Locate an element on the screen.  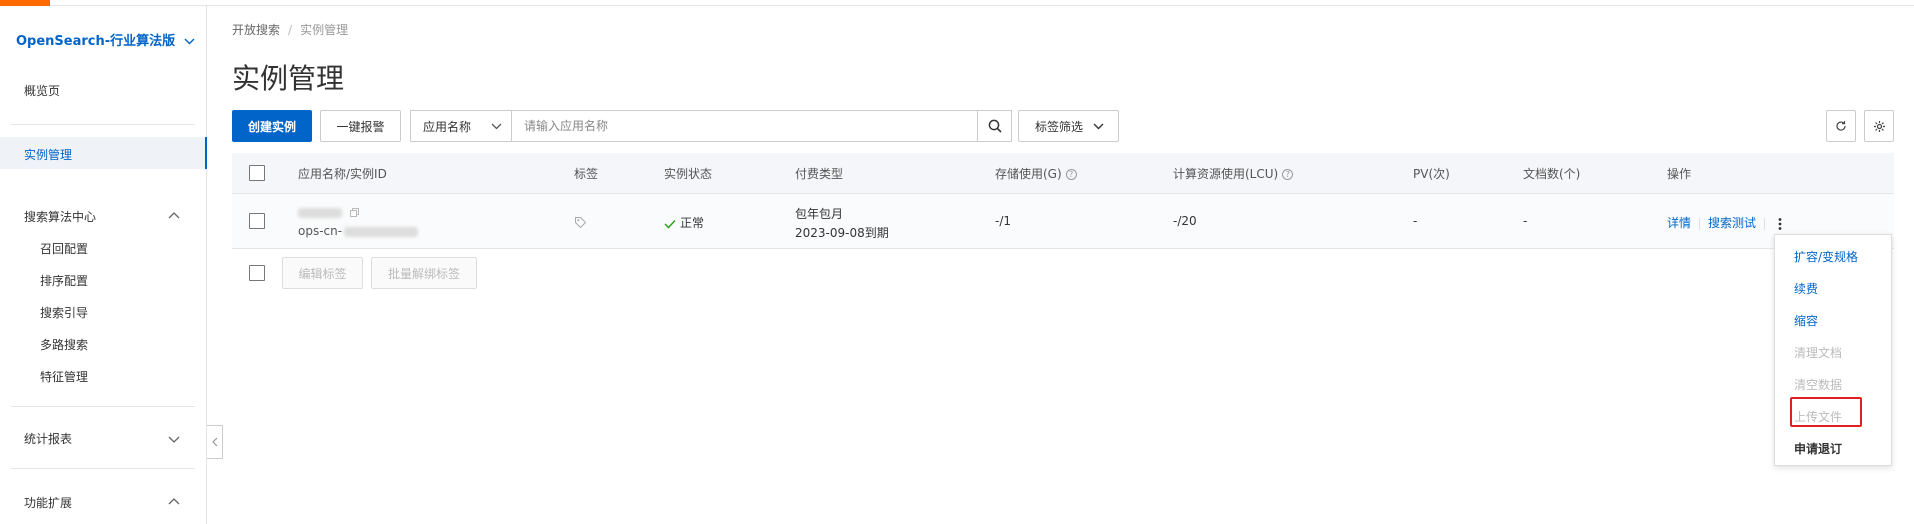
instance-id-prefix: ops-cn- is located at coordinates (320, 231).